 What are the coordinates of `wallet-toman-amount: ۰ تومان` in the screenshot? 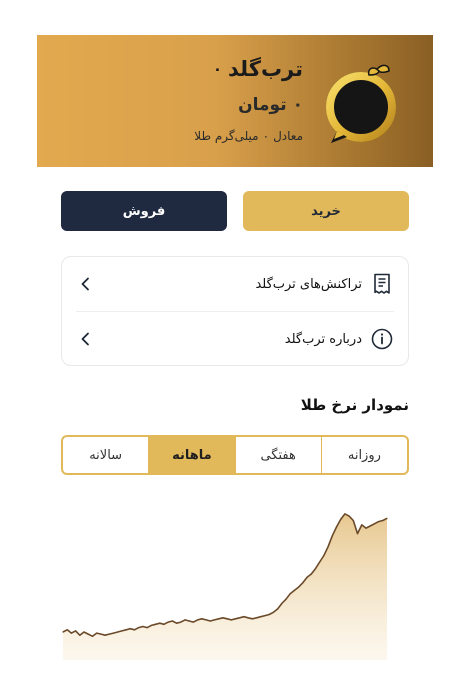 It's located at (270, 105).